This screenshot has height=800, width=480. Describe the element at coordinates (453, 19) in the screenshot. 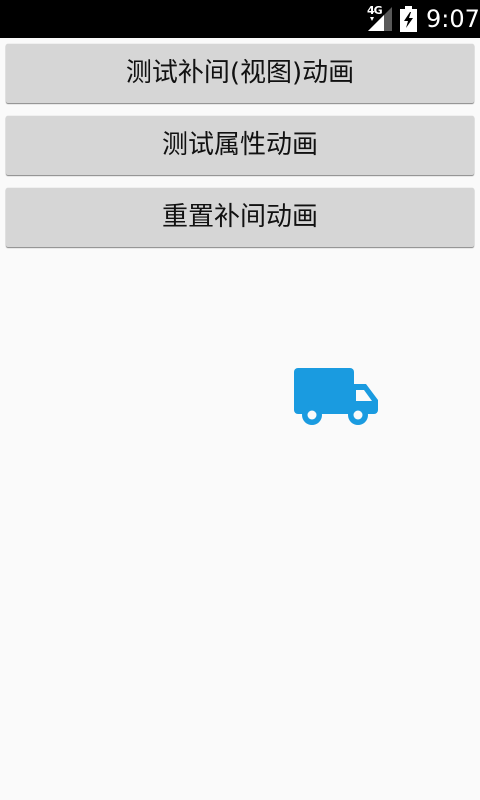

I see `status-clock: 9:07` at that location.